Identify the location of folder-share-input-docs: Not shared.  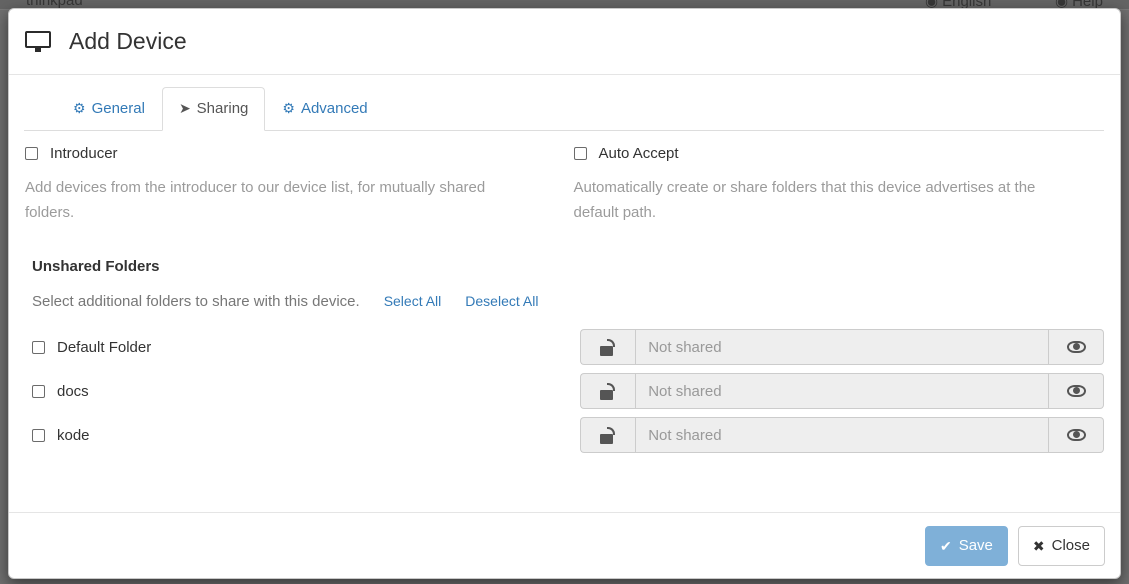
(842, 391).